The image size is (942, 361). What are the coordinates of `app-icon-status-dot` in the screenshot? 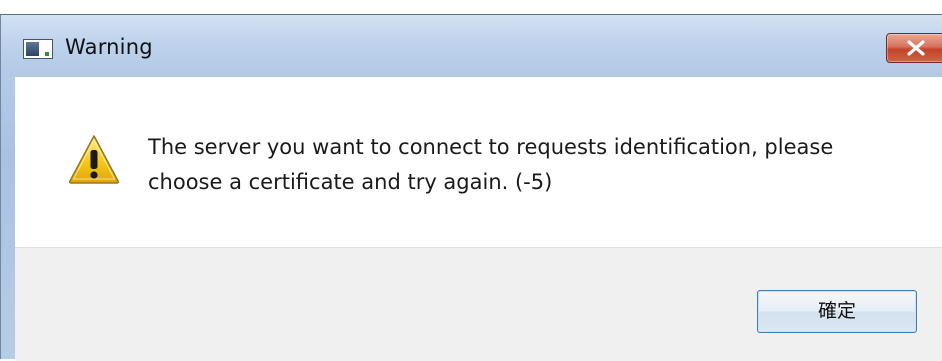 It's located at (47, 54).